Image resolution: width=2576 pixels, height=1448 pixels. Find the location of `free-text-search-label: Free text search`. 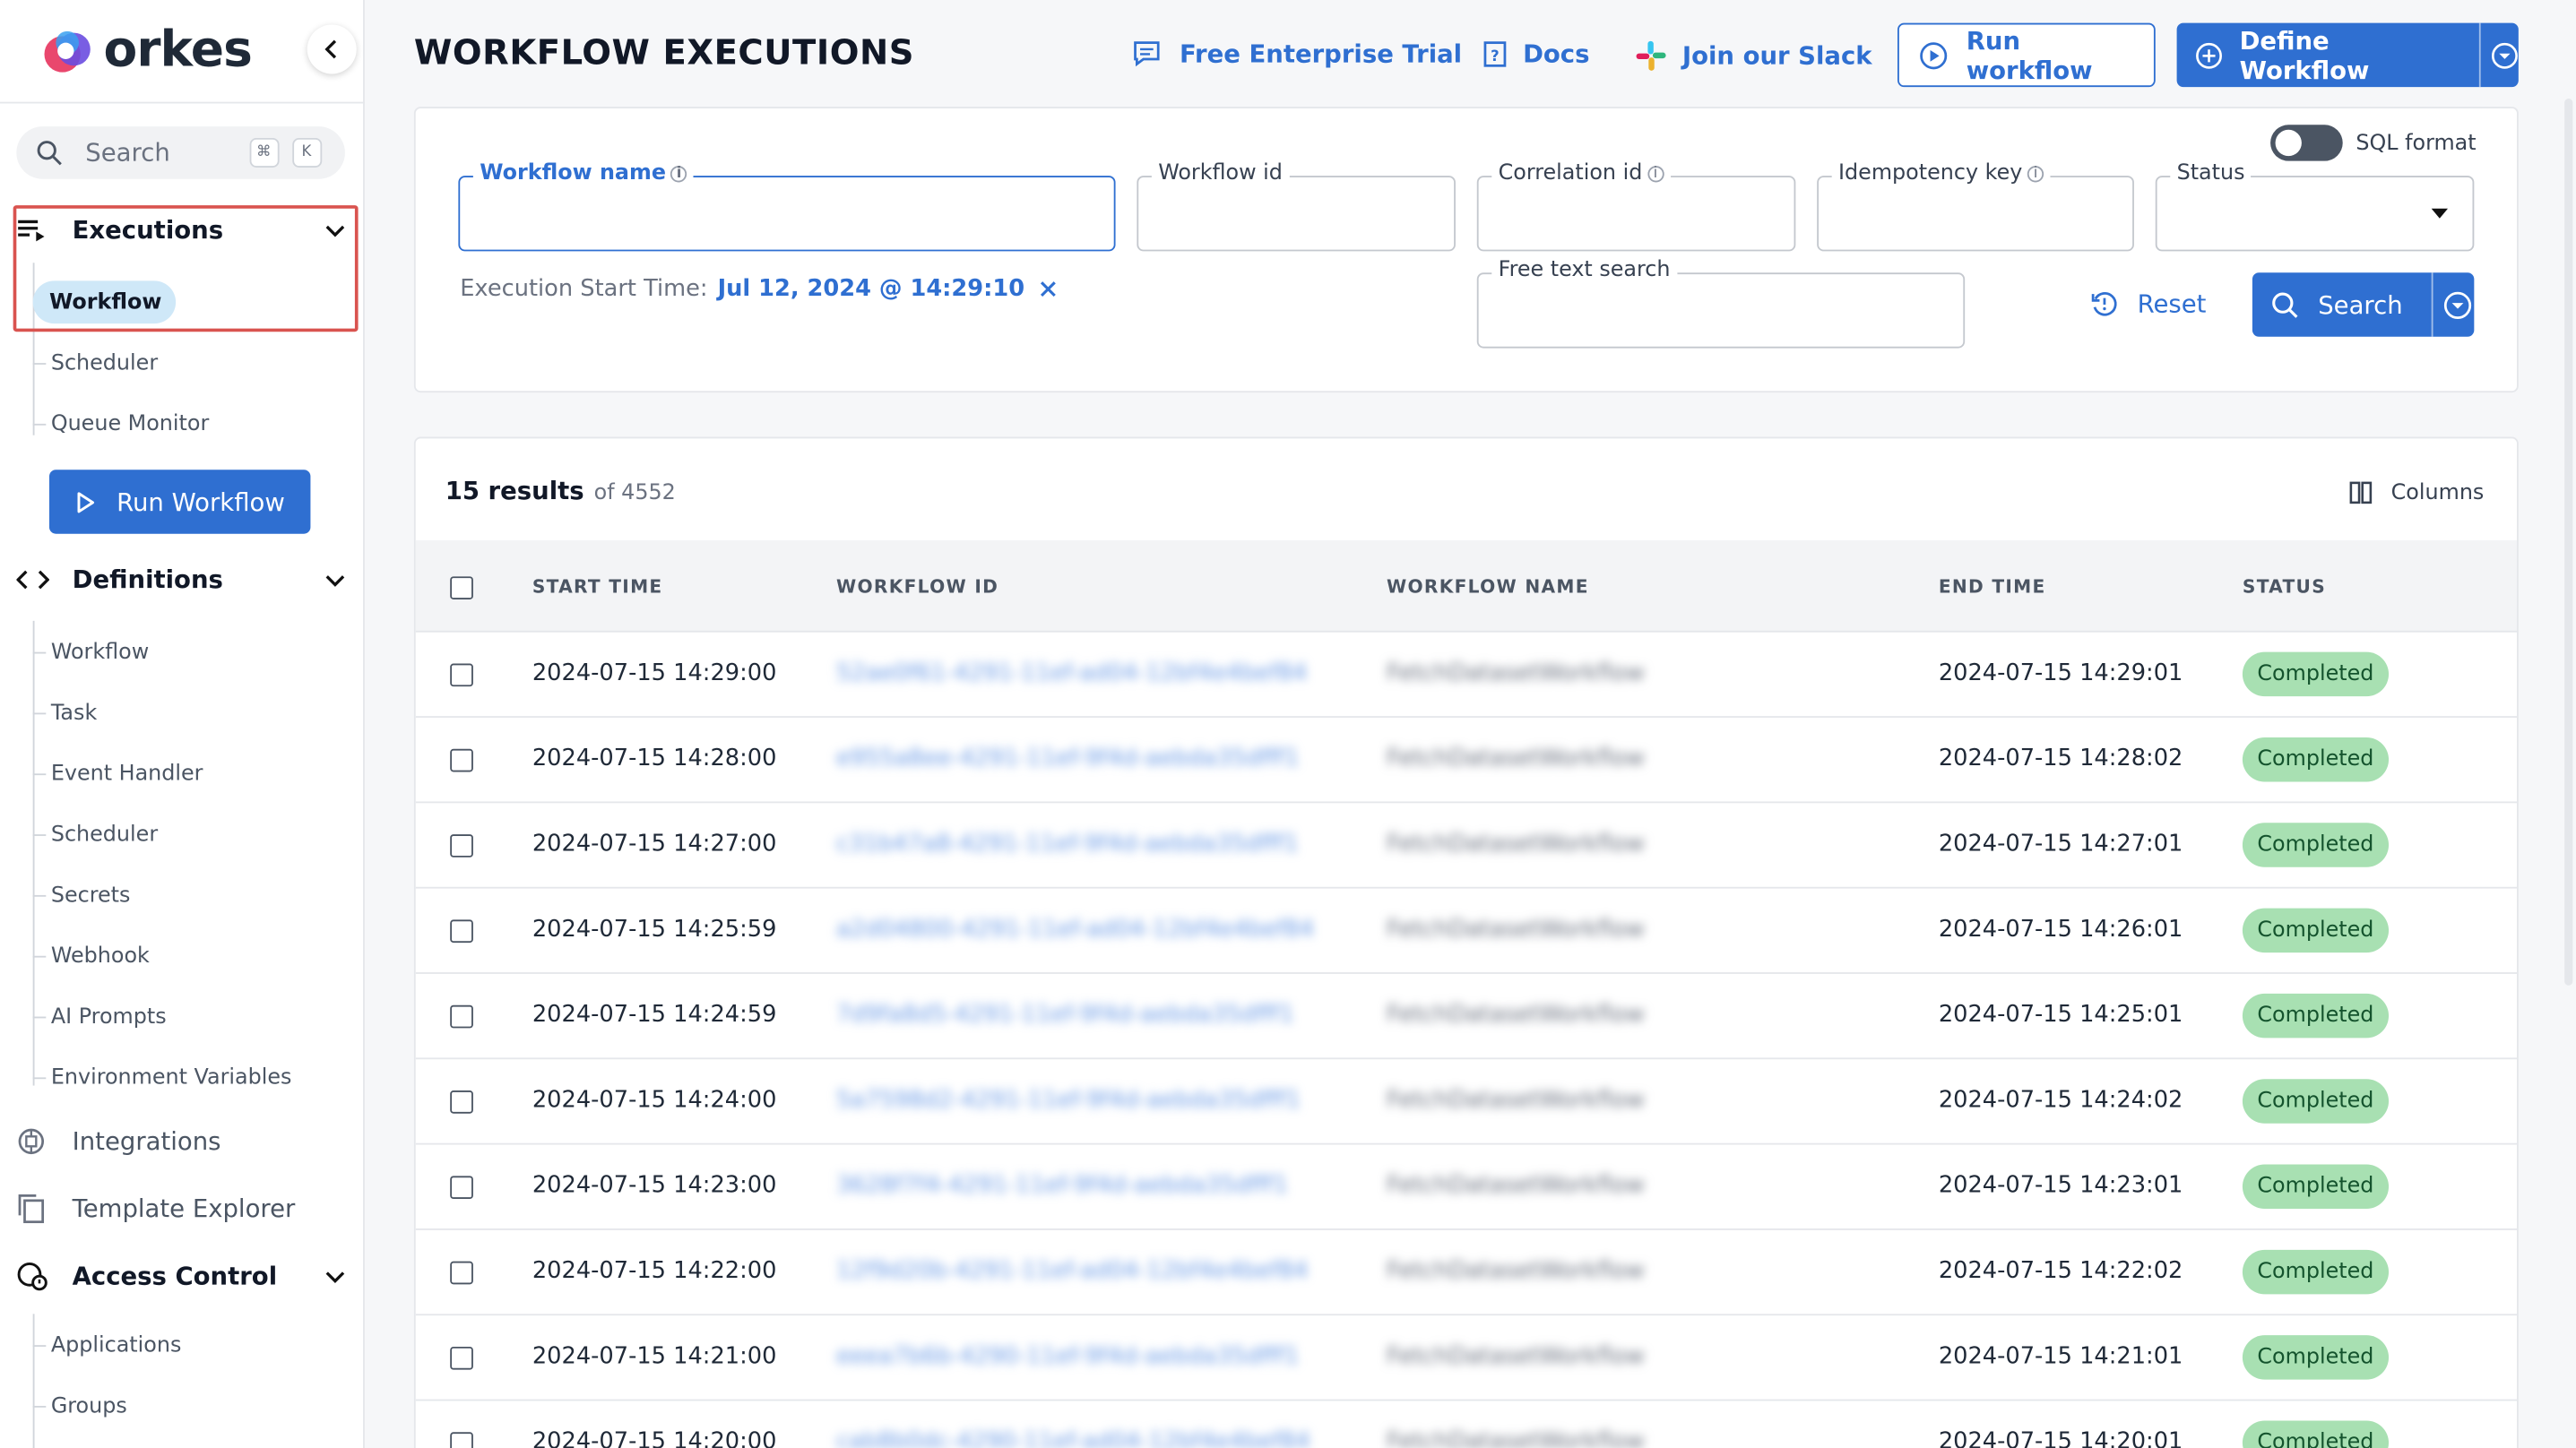

free-text-search-label: Free text search is located at coordinates (1584, 270).